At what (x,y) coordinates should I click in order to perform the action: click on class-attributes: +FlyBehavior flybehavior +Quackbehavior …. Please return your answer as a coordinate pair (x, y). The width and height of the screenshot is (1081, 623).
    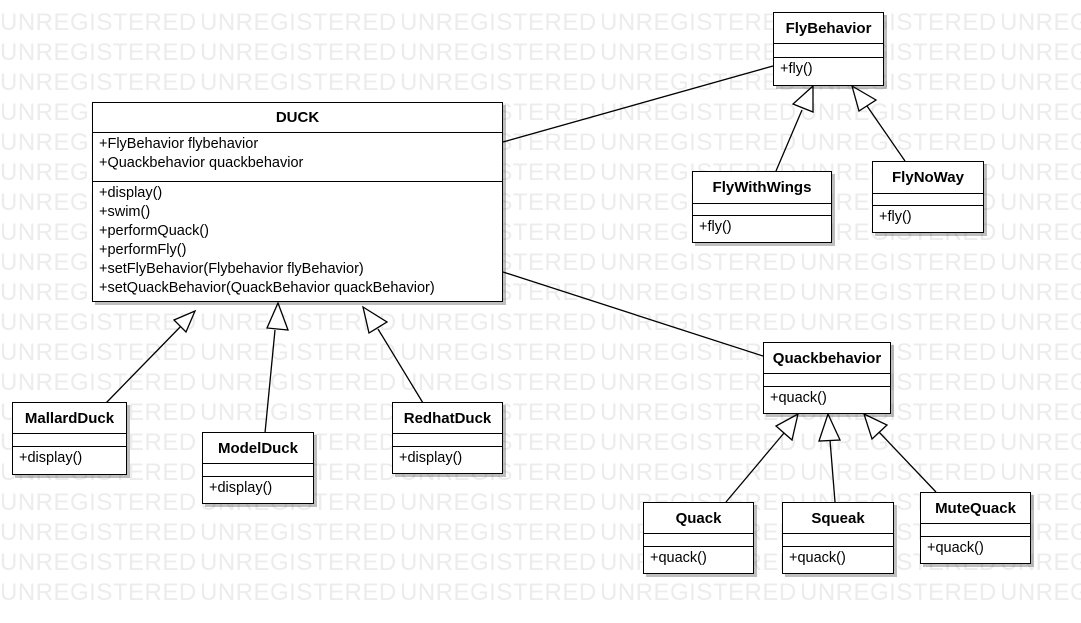
    Looking at the image, I should click on (297, 157).